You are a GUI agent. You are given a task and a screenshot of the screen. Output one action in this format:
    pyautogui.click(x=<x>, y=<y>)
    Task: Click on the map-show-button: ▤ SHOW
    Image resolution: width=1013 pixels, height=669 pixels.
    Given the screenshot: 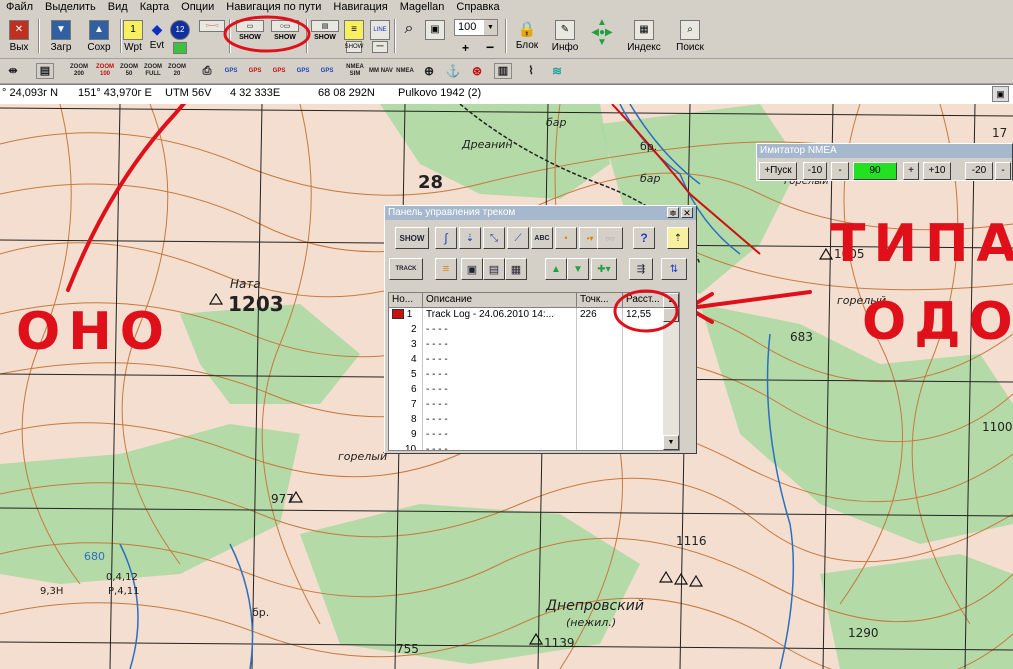 What is the action you would take?
    pyautogui.click(x=325, y=37)
    